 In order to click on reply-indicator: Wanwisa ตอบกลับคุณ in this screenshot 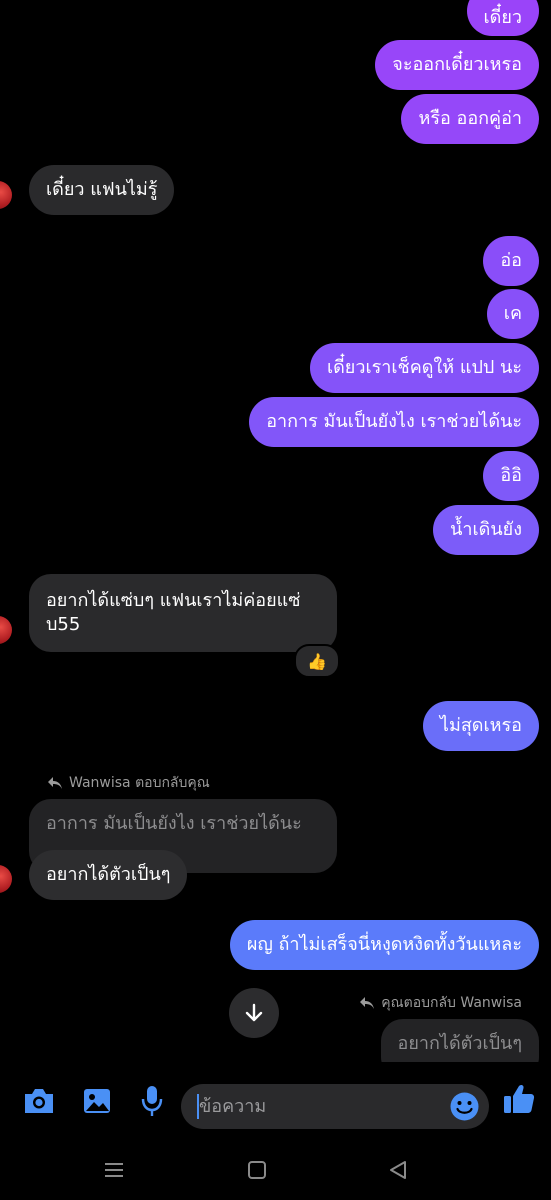, I will do `click(128, 783)`.